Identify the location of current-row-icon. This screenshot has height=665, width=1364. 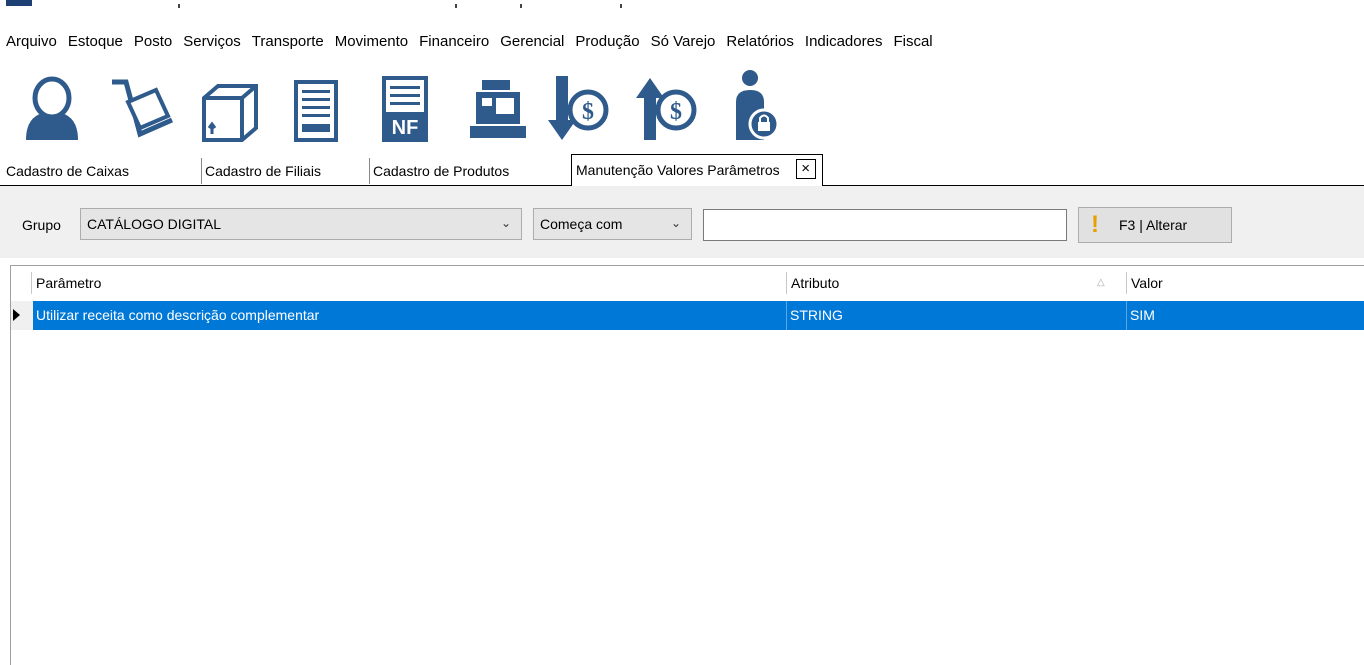
(16, 315).